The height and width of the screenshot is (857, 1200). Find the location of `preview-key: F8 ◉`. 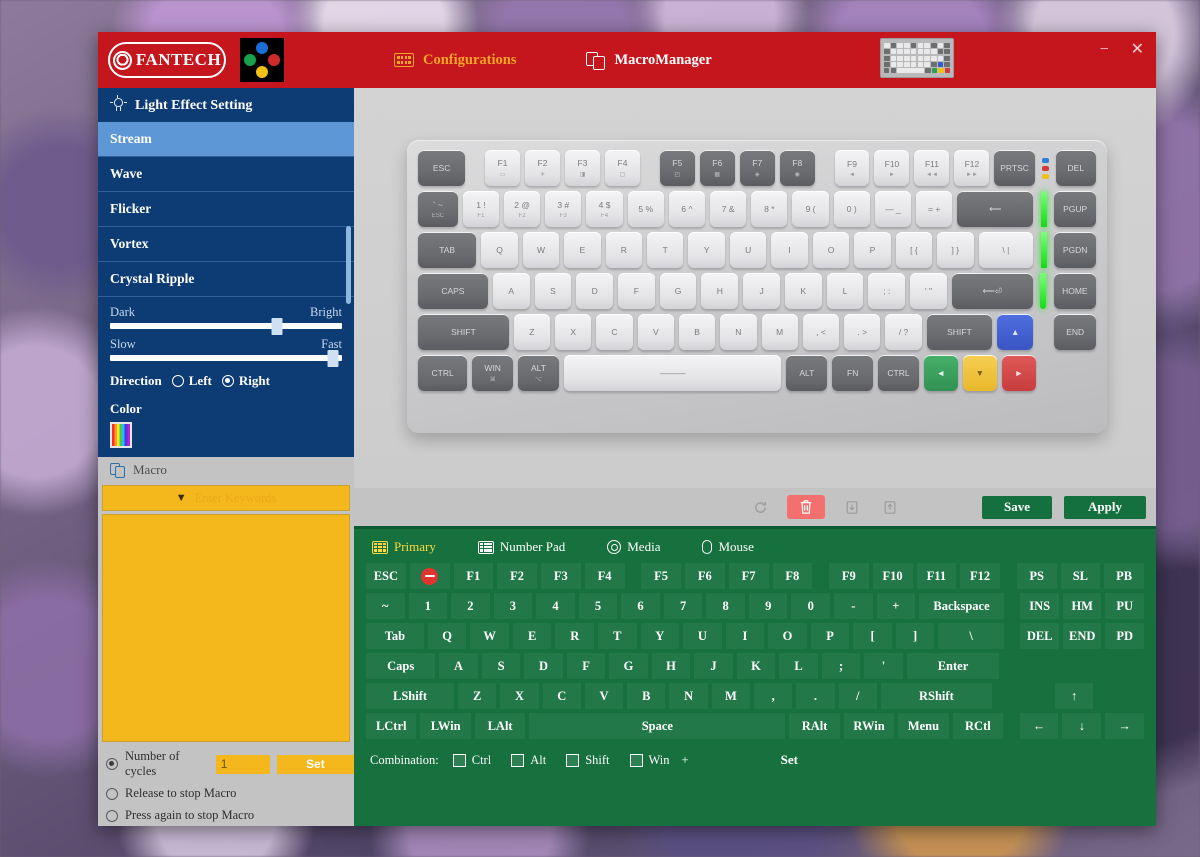

preview-key: F8 ◉ is located at coordinates (797, 168).